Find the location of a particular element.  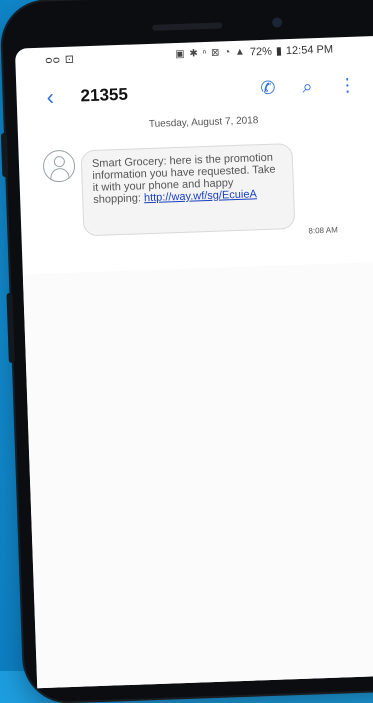

bixby-button is located at coordinates (10, 328).